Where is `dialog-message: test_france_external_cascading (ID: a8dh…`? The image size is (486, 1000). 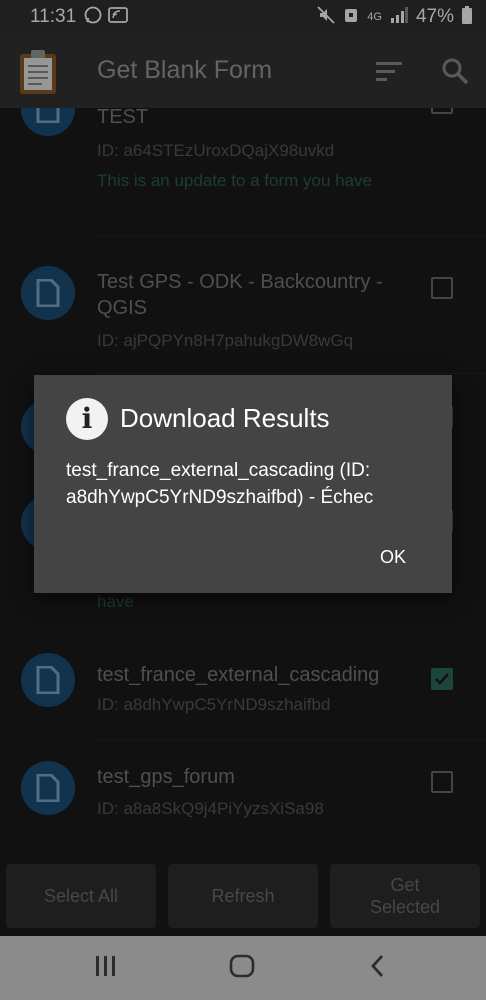 dialog-message: test_france_external_cascading (ID: a8dh… is located at coordinates (220, 484).